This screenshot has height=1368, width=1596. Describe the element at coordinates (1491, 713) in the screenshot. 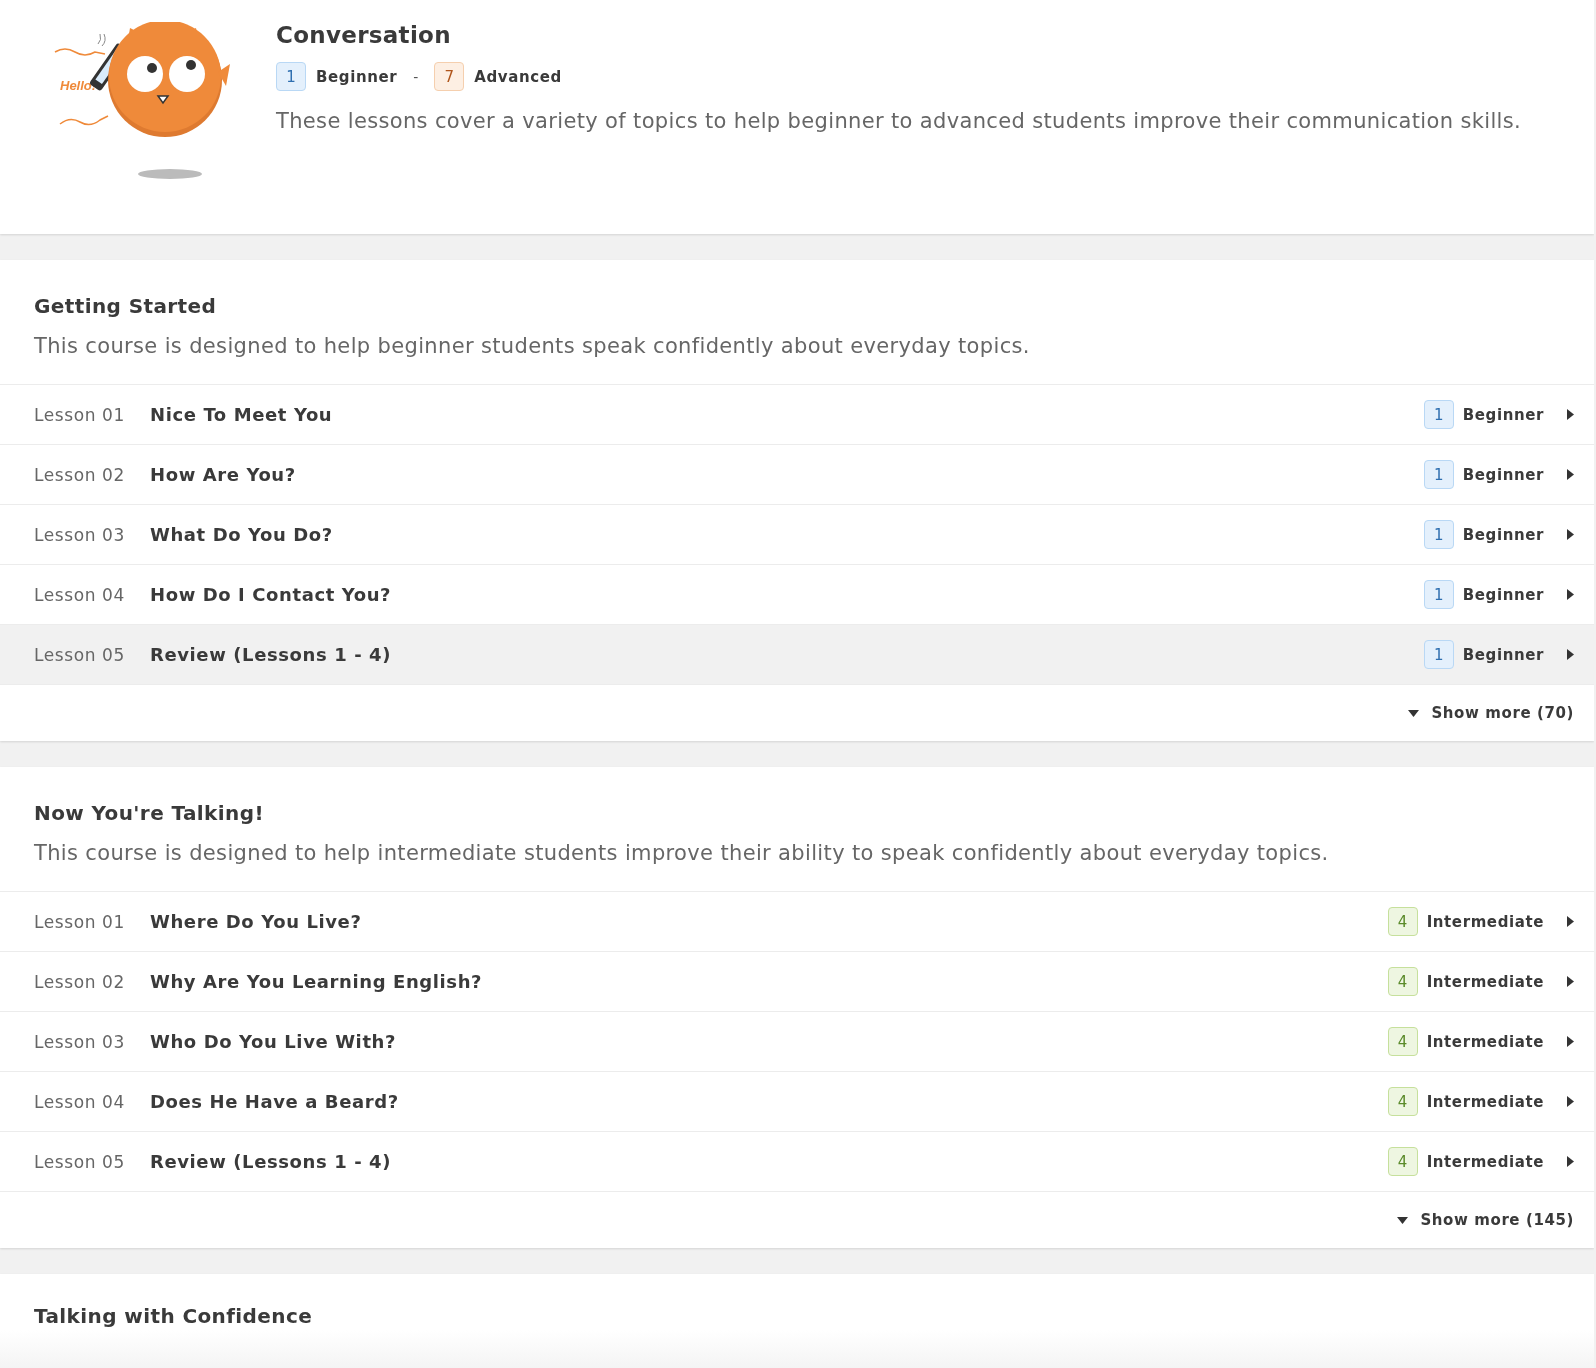

I see `show-more-button: Show more (70)` at that location.